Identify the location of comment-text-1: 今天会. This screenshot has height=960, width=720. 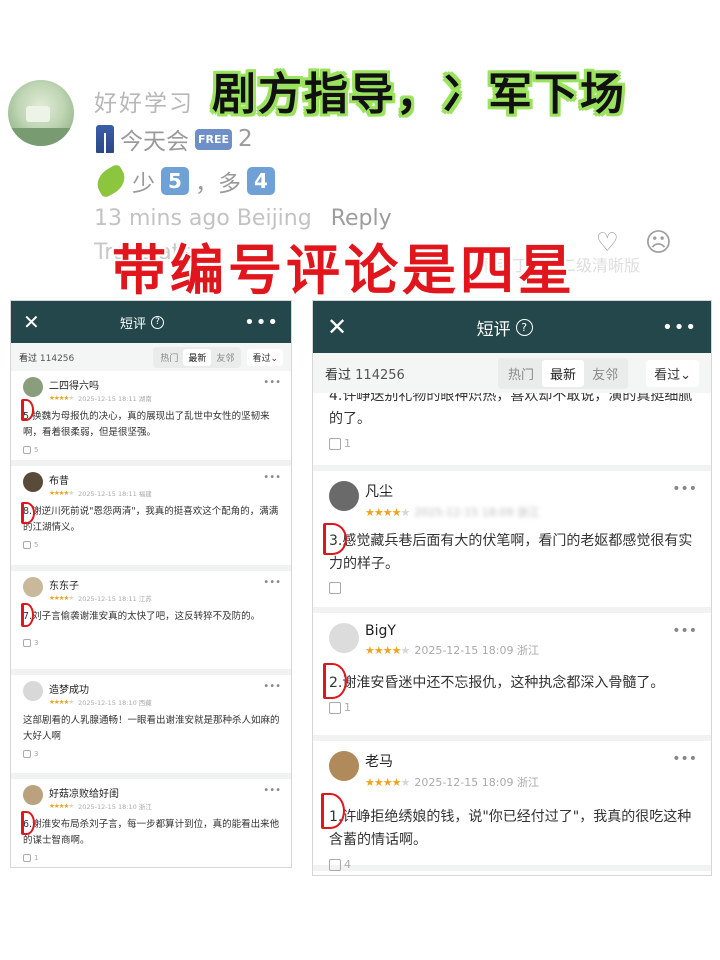
(154, 142).